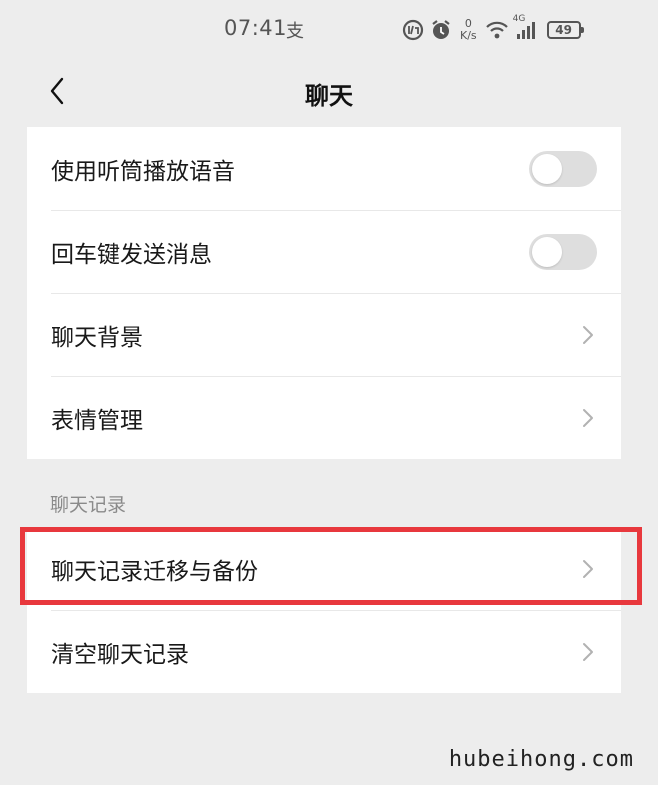  Describe the element at coordinates (413, 30) in the screenshot. I see `data-saver-icon` at that location.